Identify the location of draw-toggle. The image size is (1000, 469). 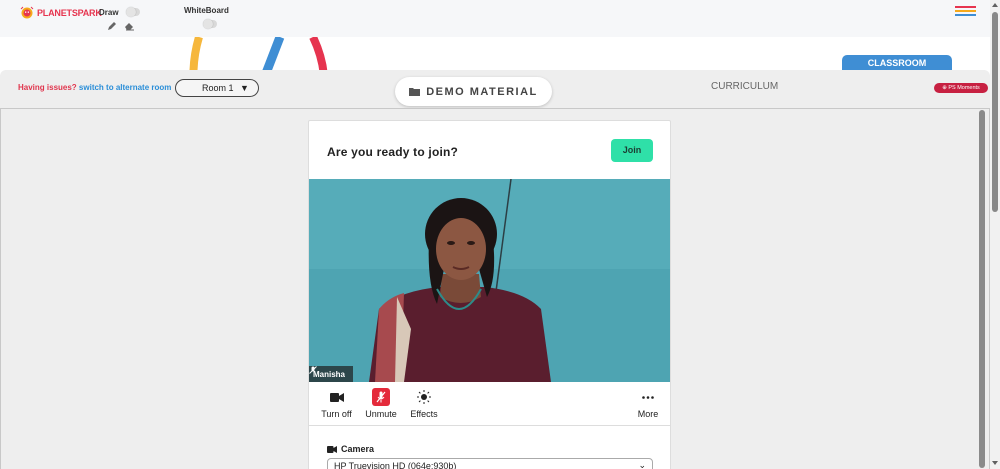
(133, 12).